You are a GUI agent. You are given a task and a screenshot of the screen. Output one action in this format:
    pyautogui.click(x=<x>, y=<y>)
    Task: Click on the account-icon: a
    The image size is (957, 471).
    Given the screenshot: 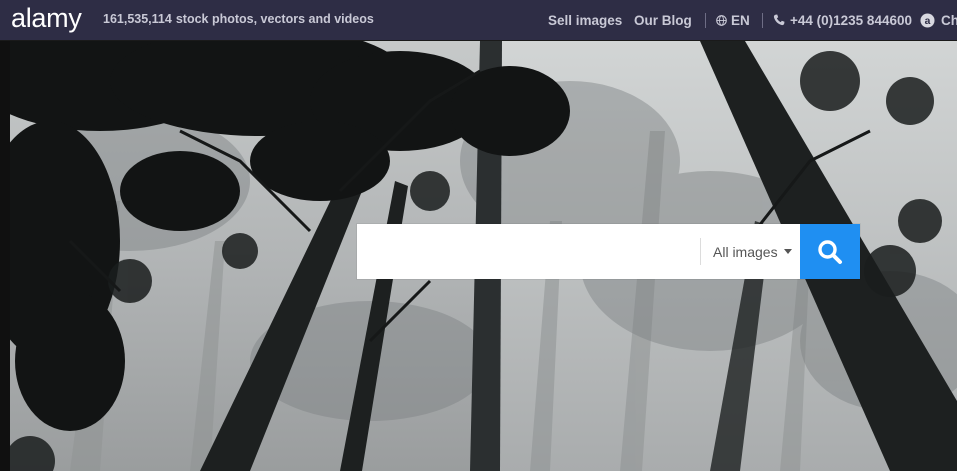 What is the action you would take?
    pyautogui.click(x=927, y=20)
    